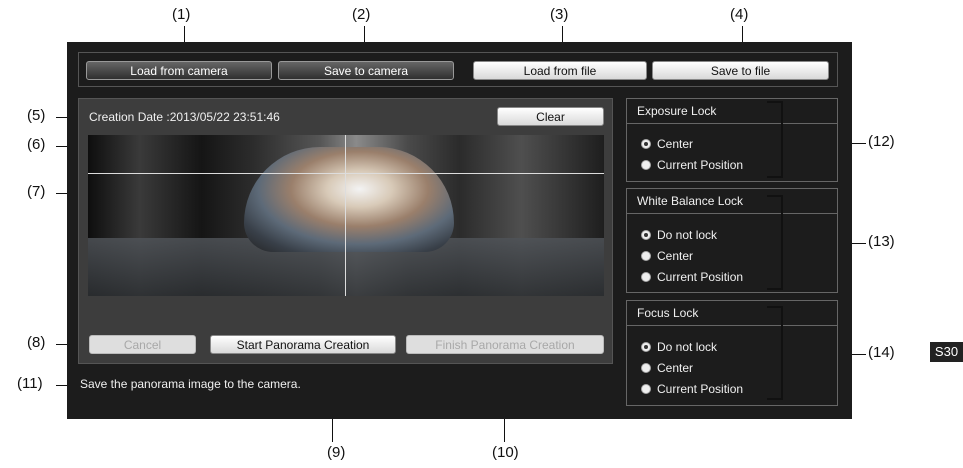 This screenshot has height=468, width=963. What do you see at coordinates (36, 191) in the screenshot?
I see `callout-7: (7)` at bounding box center [36, 191].